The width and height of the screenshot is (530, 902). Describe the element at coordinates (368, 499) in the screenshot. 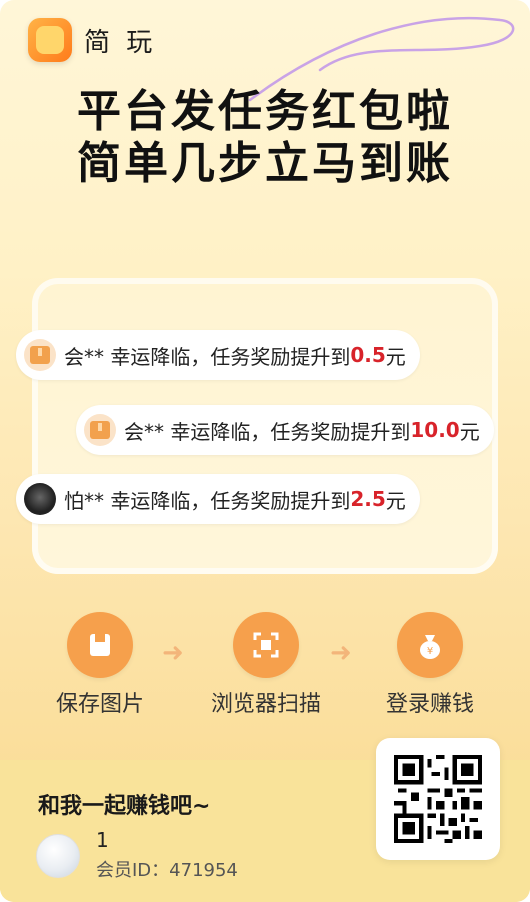

I see `notification-amount: 2.5` at that location.